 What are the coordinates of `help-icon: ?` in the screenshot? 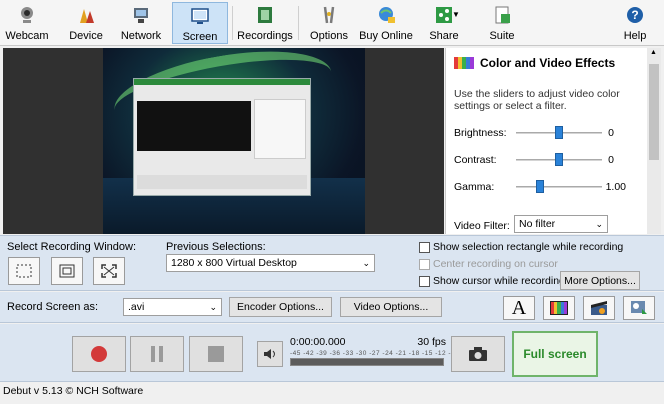 It's located at (635, 15).